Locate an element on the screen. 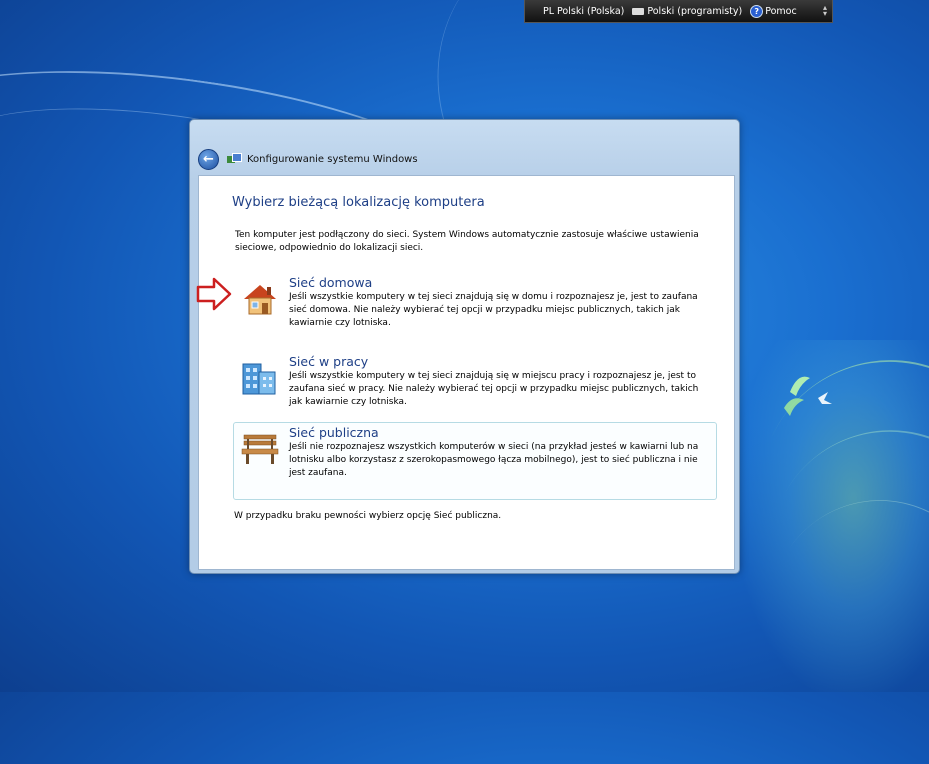  input-language-button: PL Polski (Polska) is located at coordinates (583, 11).